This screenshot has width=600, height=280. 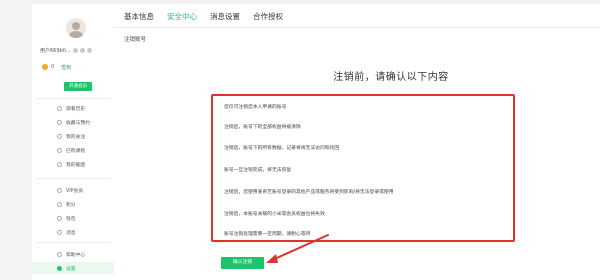 What do you see at coordinates (268, 19) in the screenshot?
I see `tab-authorization: 合作授权` at bounding box center [268, 19].